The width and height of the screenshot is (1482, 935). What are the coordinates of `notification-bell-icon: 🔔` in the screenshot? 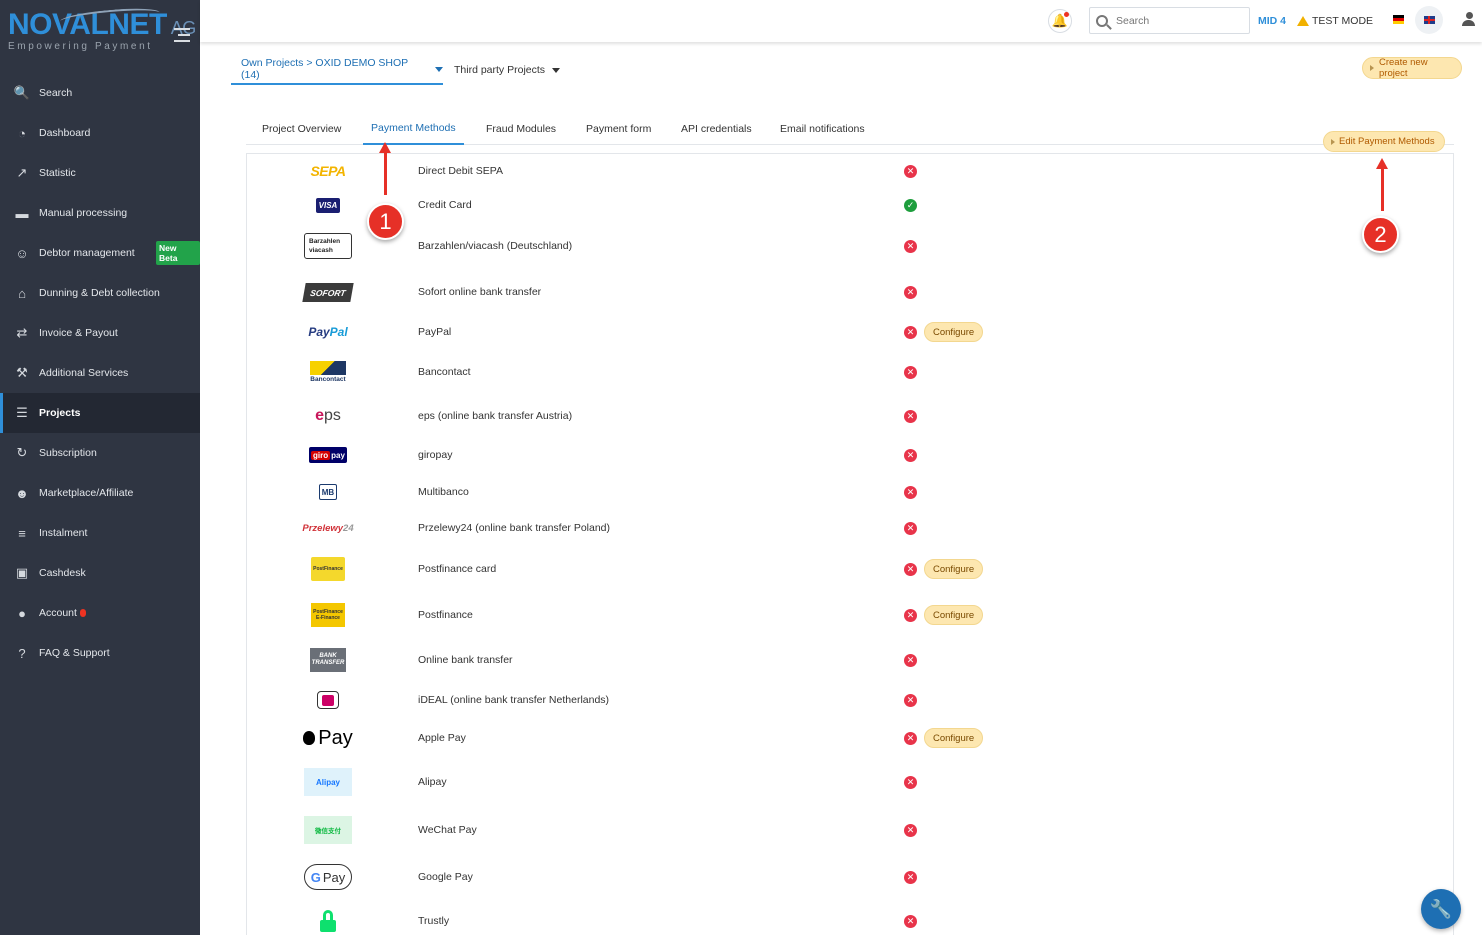 It's located at (1060, 21).